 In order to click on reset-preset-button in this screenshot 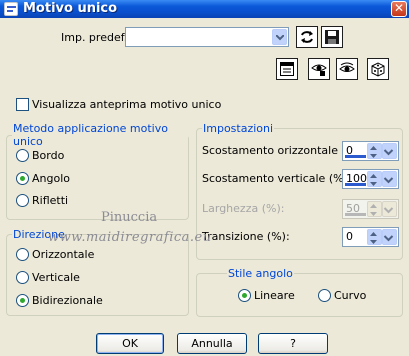, I will do `click(307, 37)`.